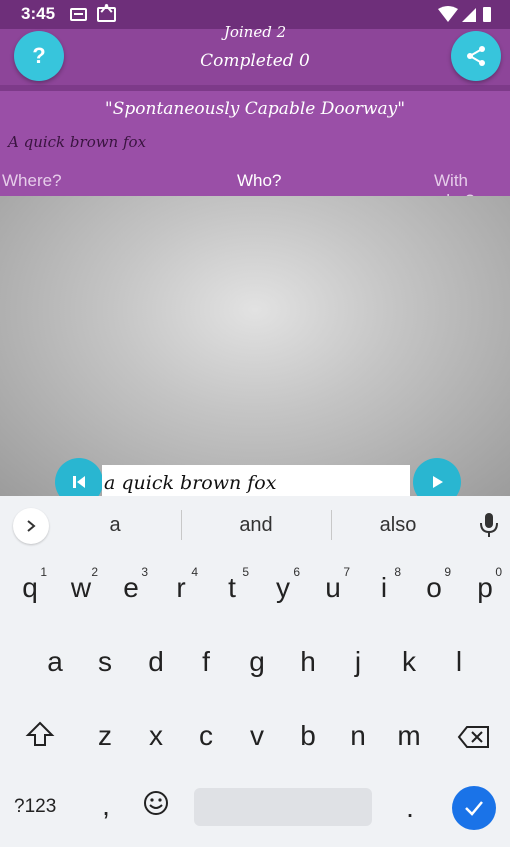 Image resolution: width=510 pixels, height=847 pixels. I want to click on key-c: c, so click(206, 736).